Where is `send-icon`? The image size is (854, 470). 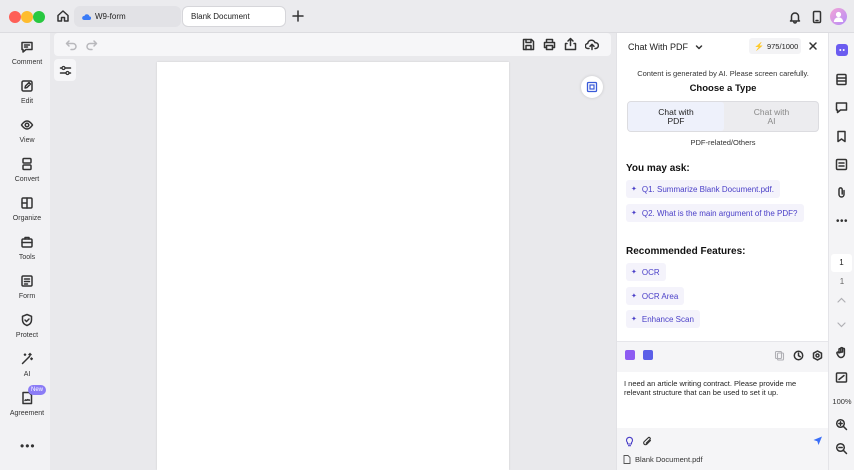
send-icon is located at coordinates (817, 440).